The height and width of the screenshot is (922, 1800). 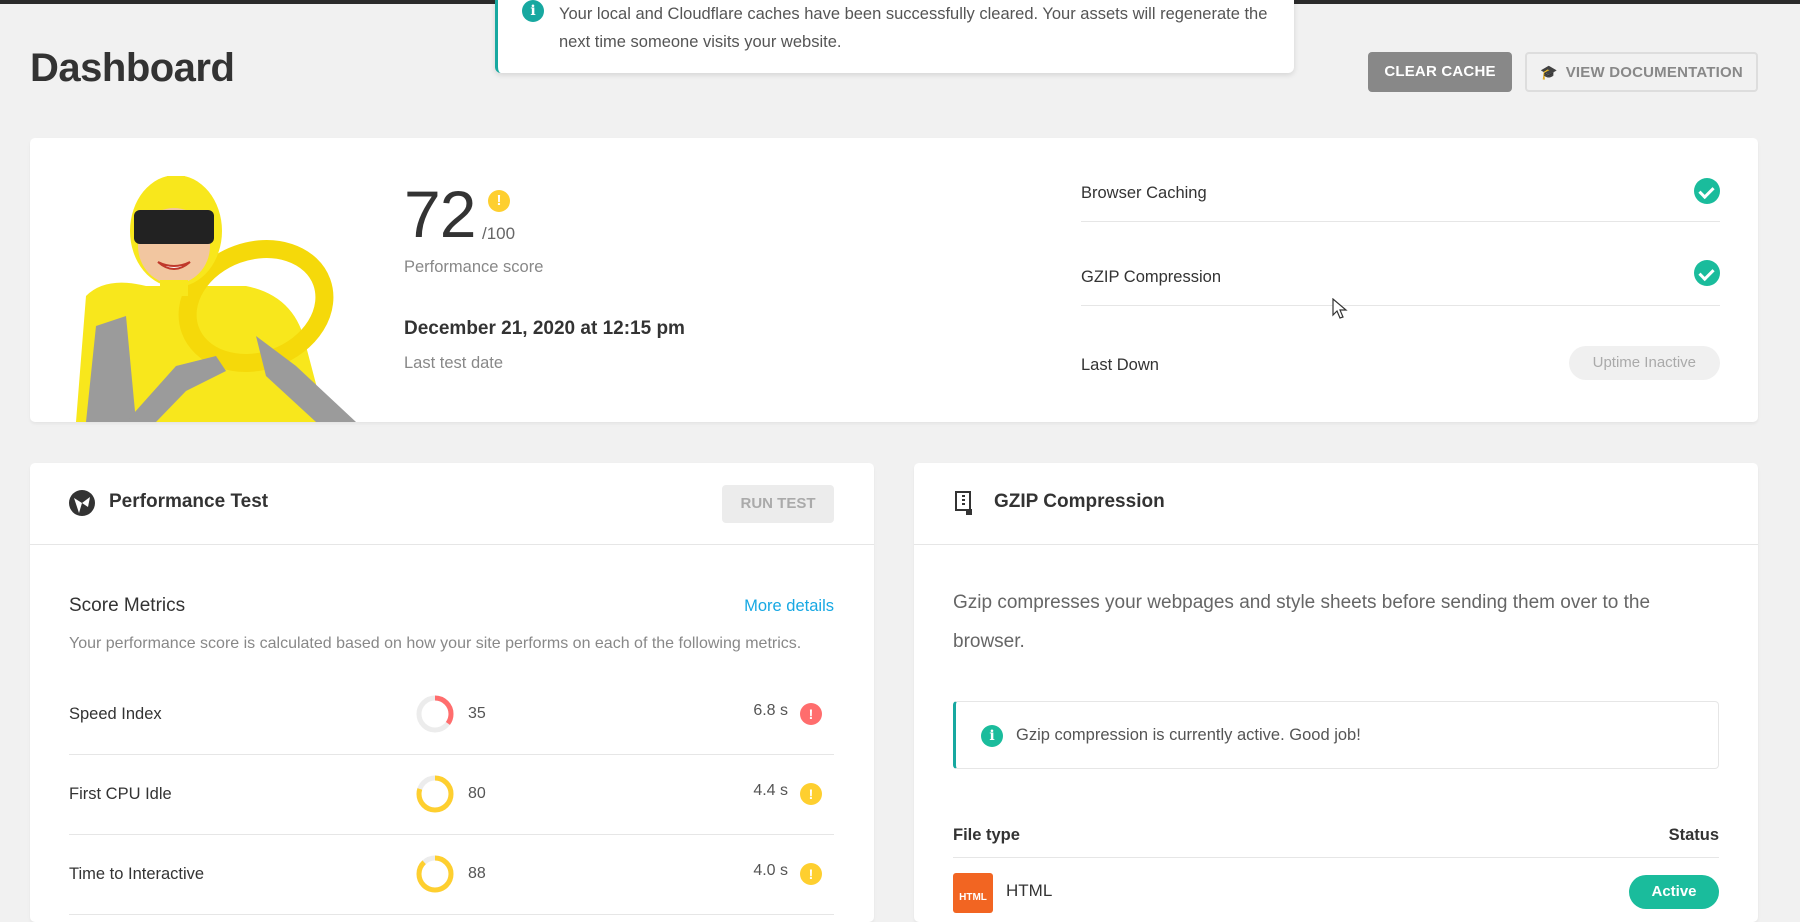 I want to click on performance-score-label: Performance score, so click(x=474, y=267).